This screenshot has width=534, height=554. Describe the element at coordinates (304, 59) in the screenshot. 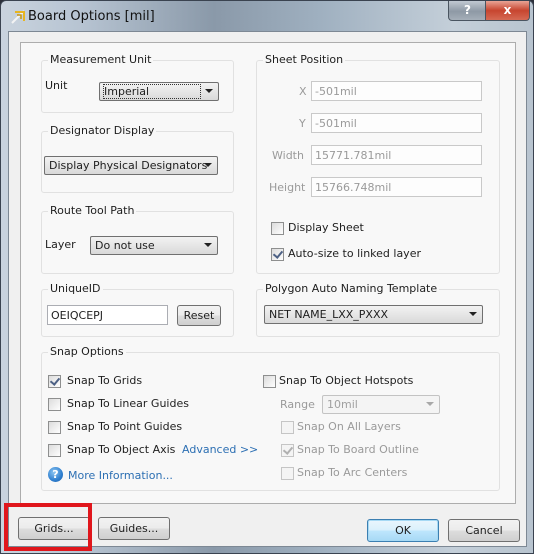

I see `sheet-position-label: Sheet Position` at that location.